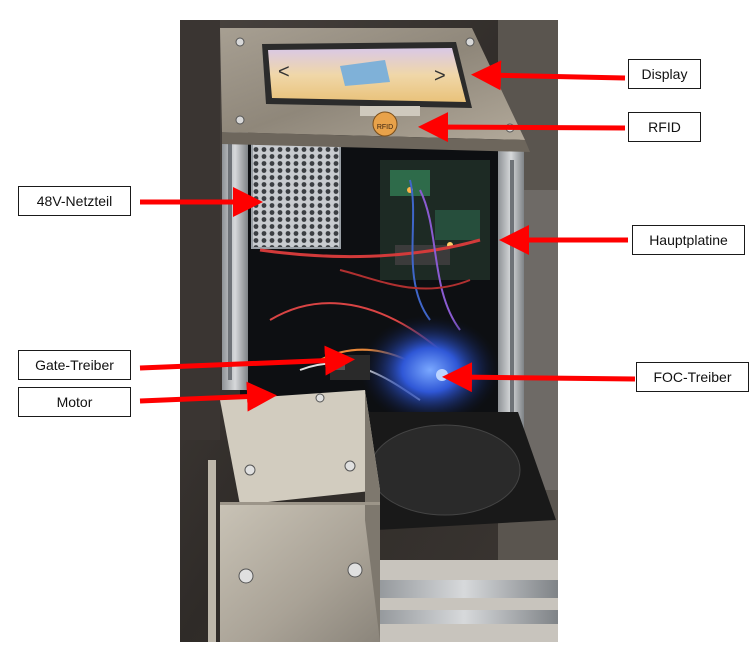  I want to click on label-hauptplatine: Hauptplatine, so click(688, 240).